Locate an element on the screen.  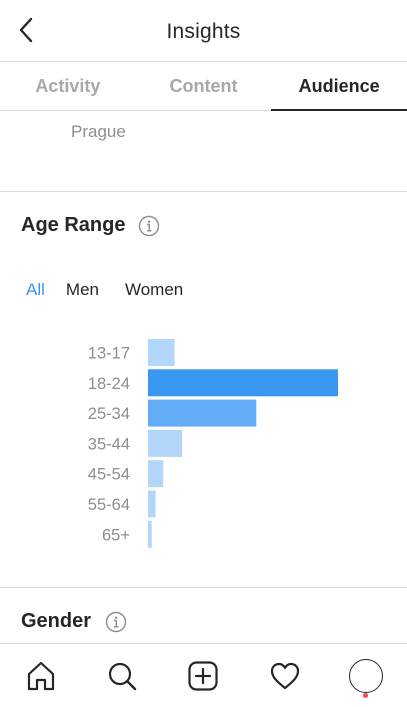
avatar is located at coordinates (366, 675).